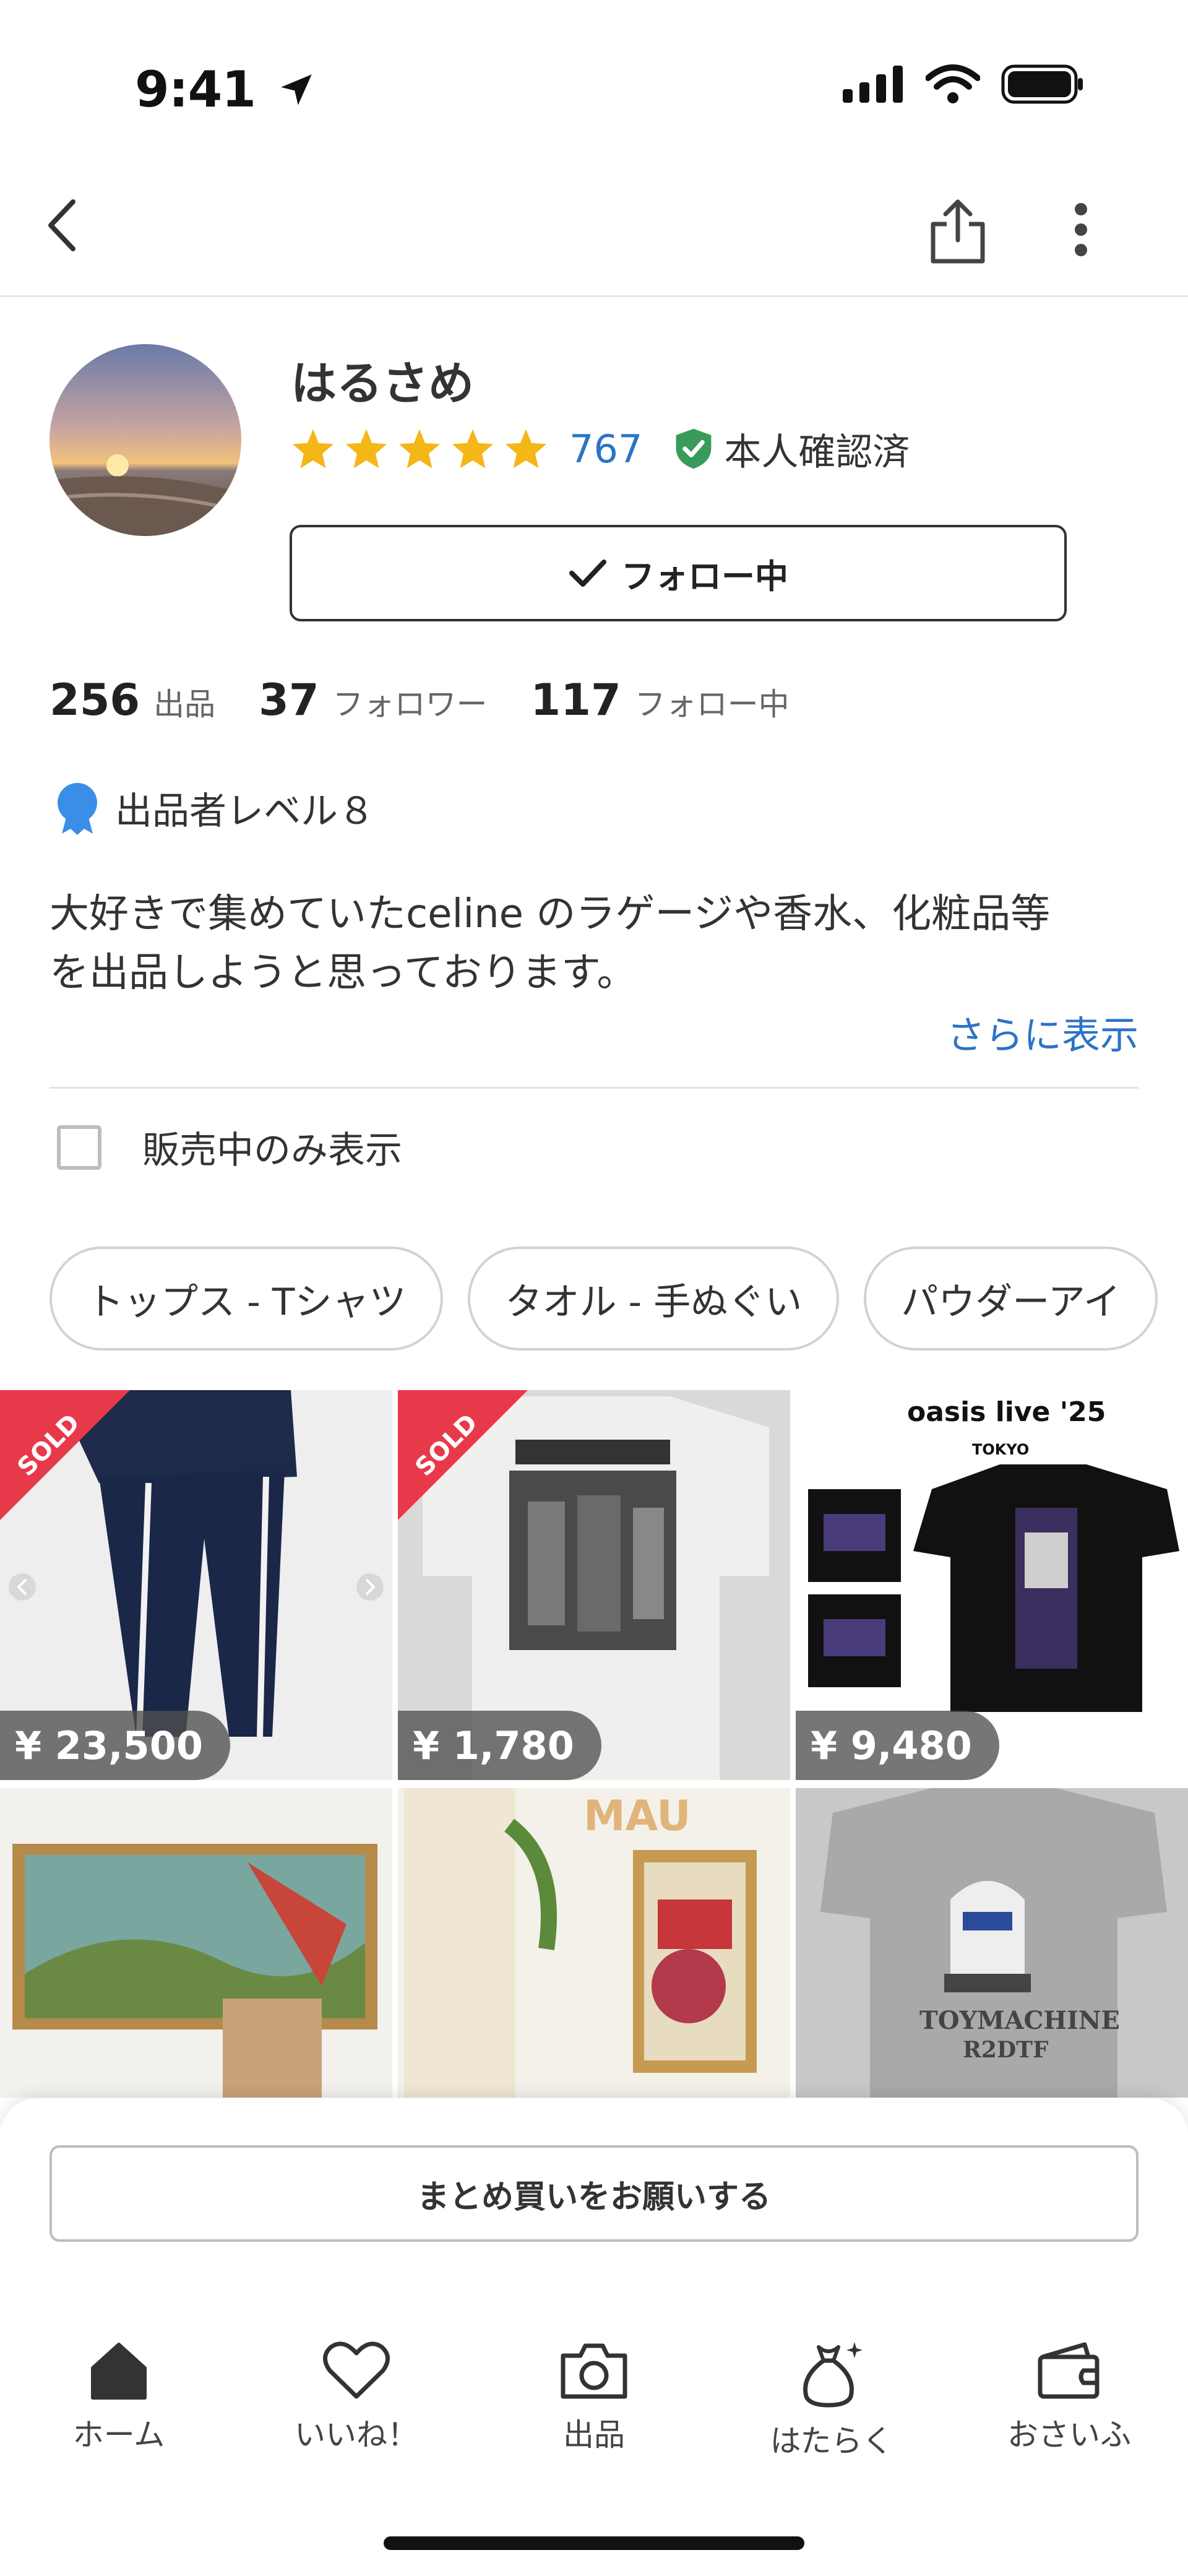 This screenshot has height=2576, width=1188. I want to click on money-bag-icon, so click(833, 2375).